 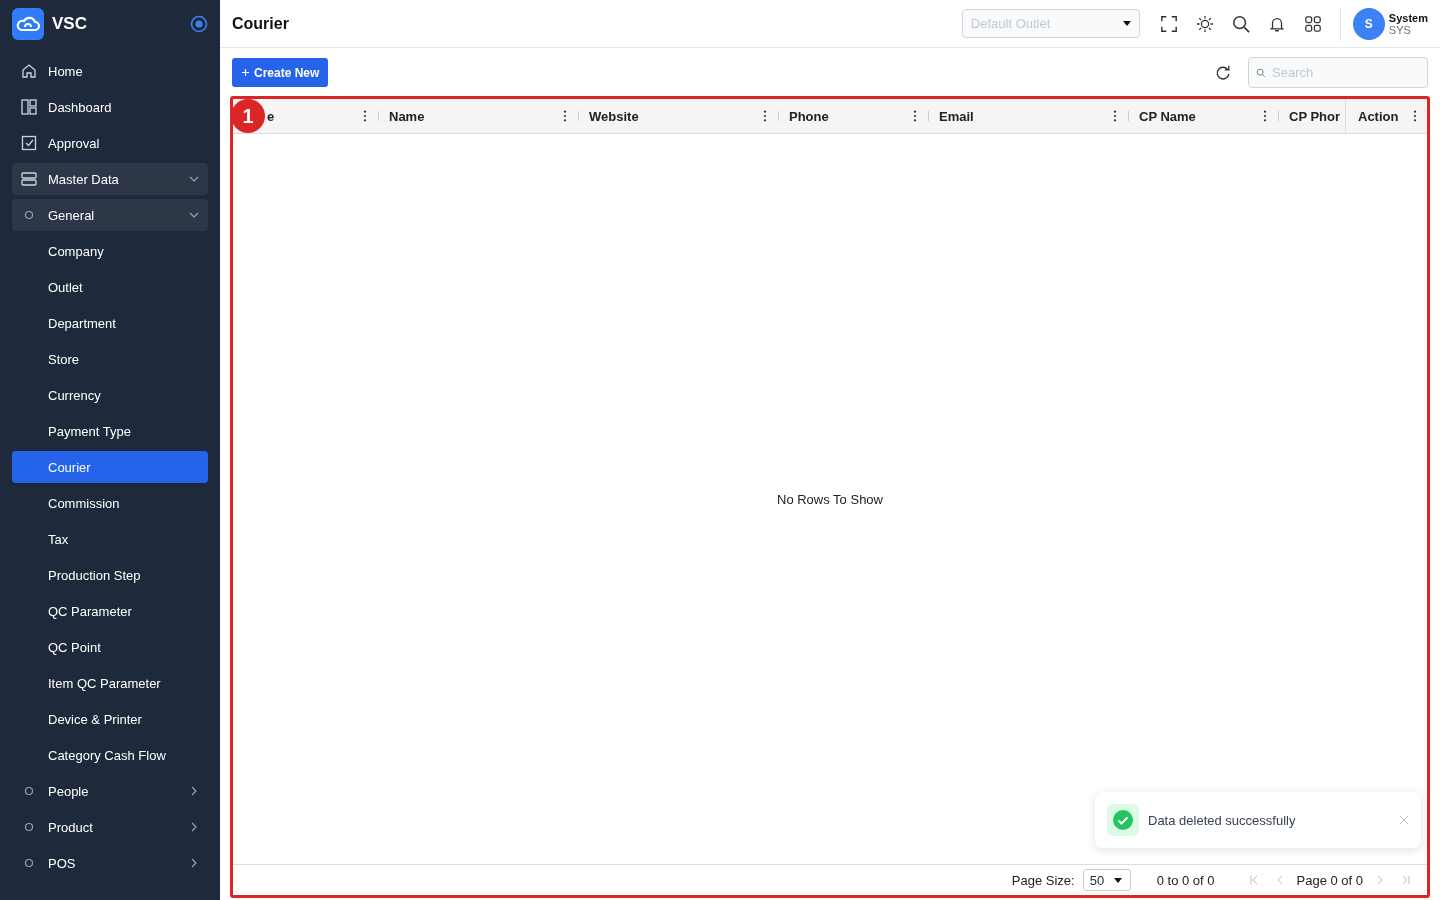 What do you see at coordinates (70, 23) in the screenshot?
I see `brand-name: VSC` at bounding box center [70, 23].